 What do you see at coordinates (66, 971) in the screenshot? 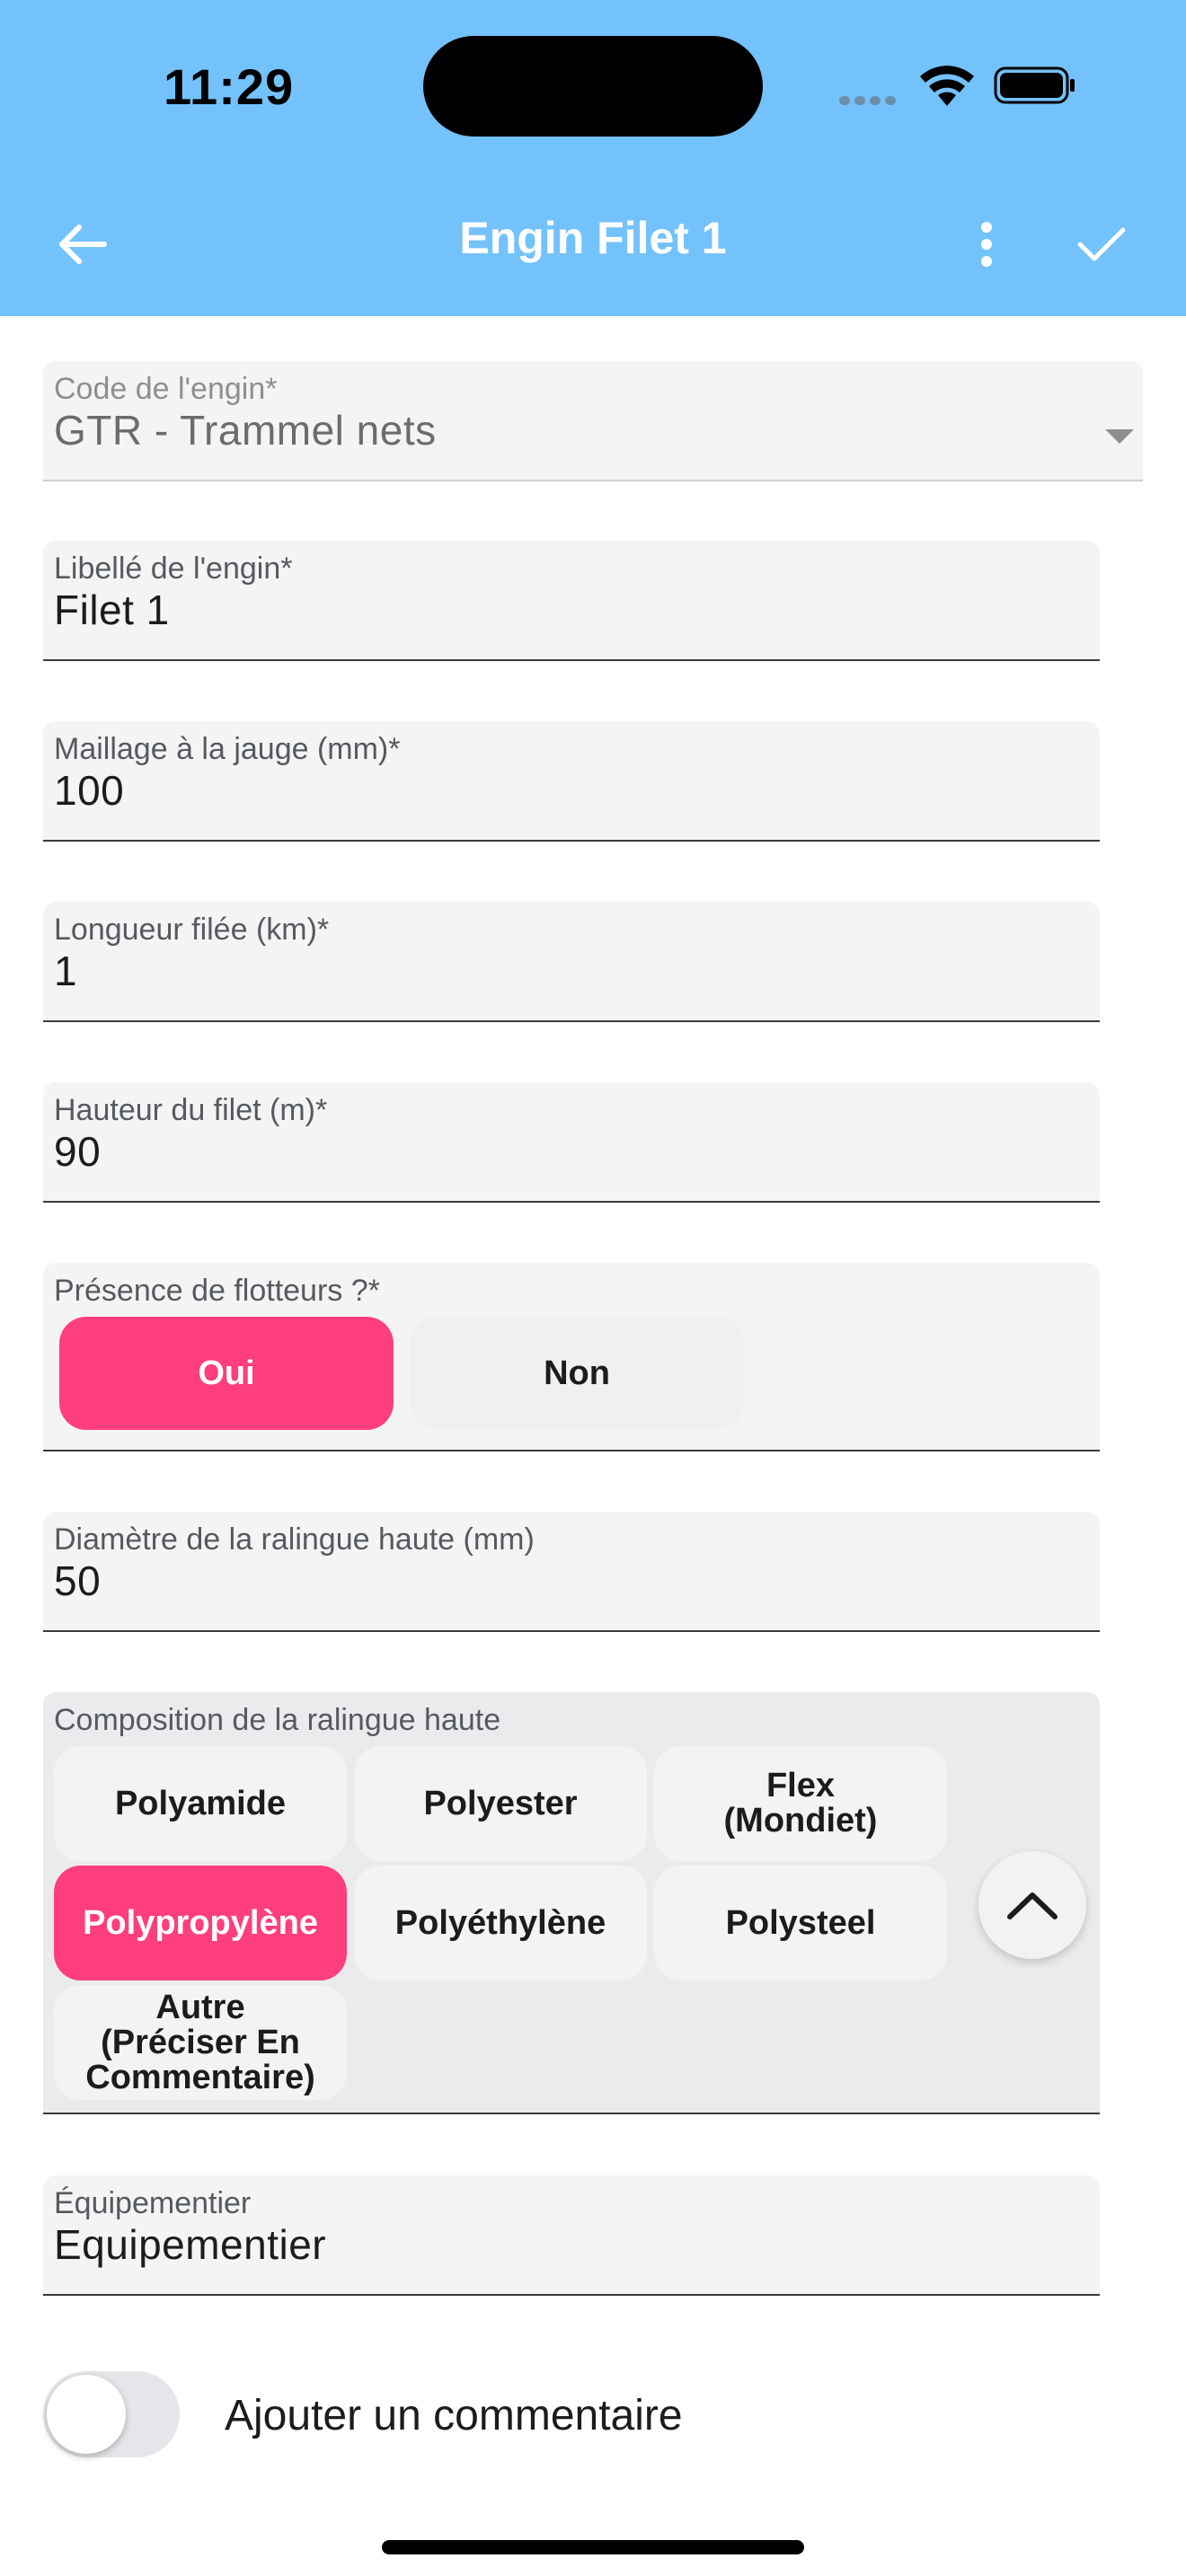
I see `longueur-value: 1` at bounding box center [66, 971].